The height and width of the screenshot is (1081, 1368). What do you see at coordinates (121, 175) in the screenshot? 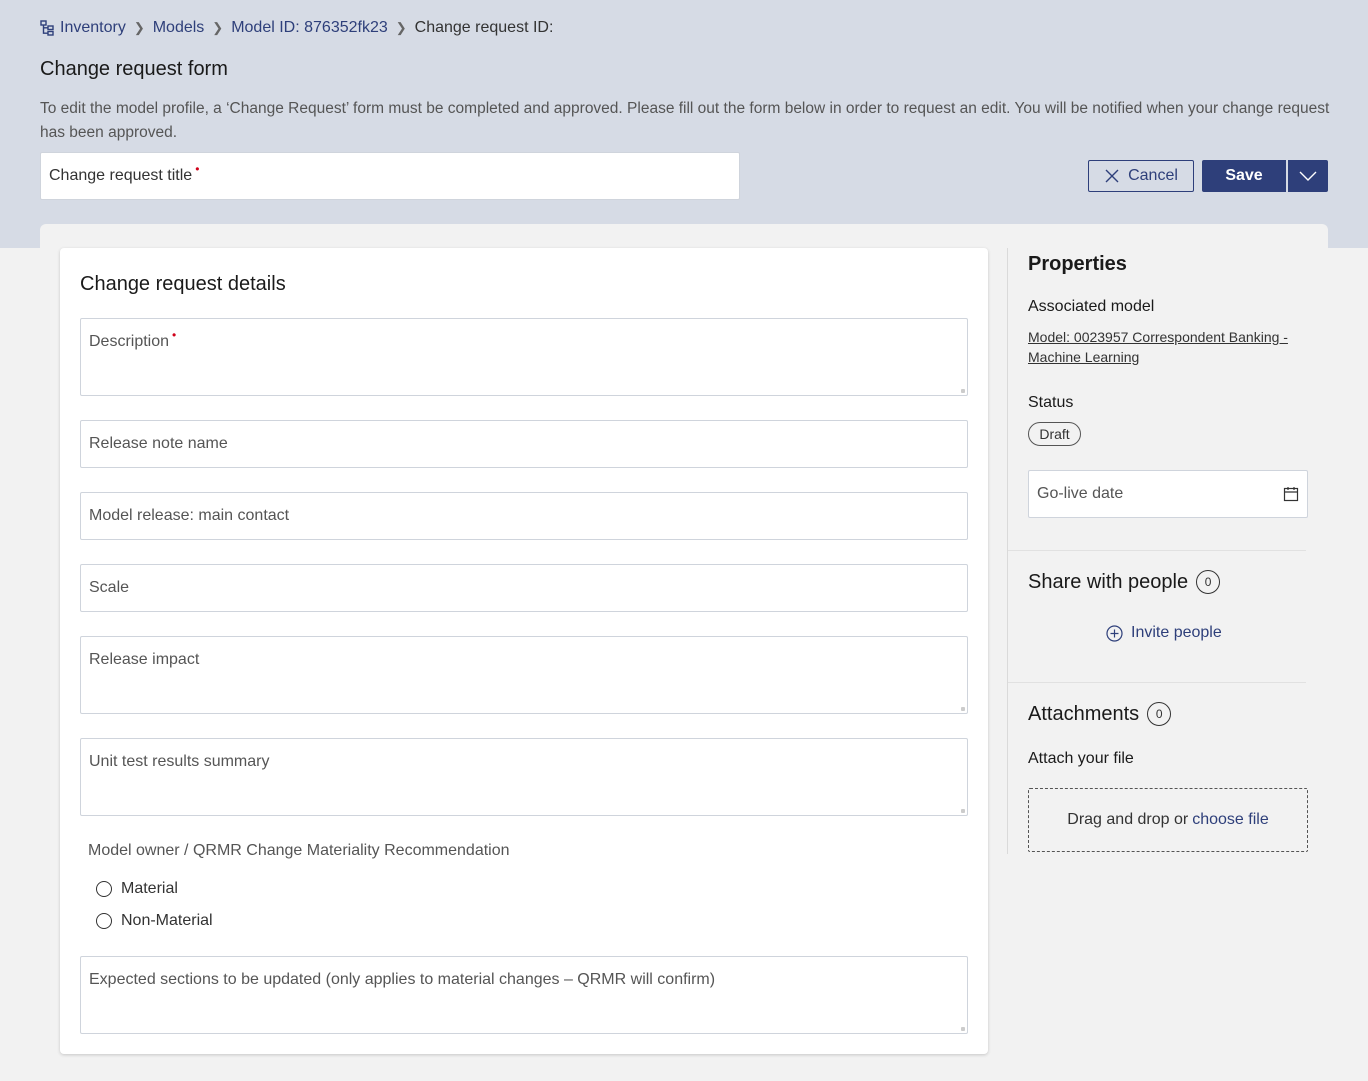
I see `title-placeholder: Change request title` at bounding box center [121, 175].